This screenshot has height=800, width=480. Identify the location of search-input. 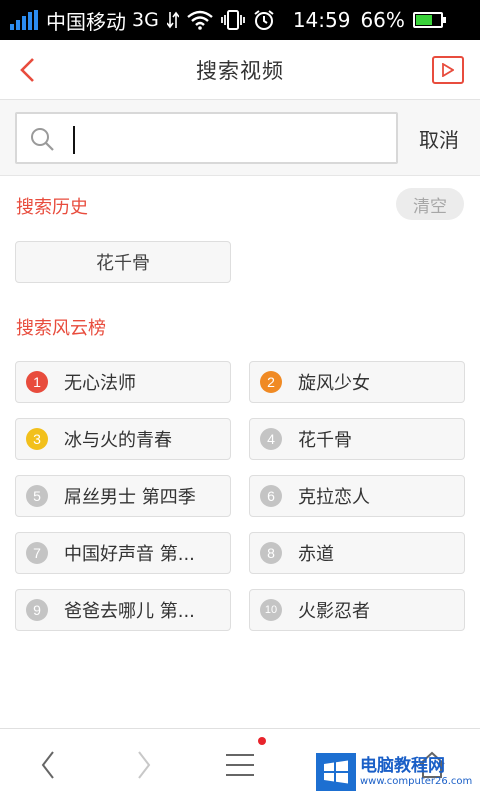
(226, 138).